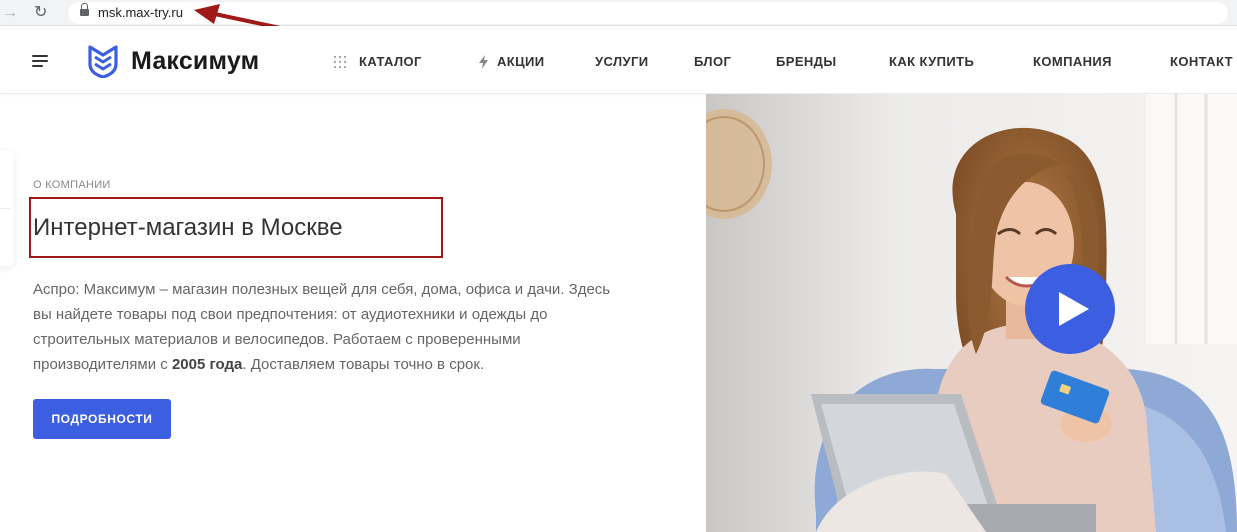 This screenshot has width=1237, height=532. What do you see at coordinates (188, 227) in the screenshot?
I see `page-title: Интернет-магазин в Москве` at bounding box center [188, 227].